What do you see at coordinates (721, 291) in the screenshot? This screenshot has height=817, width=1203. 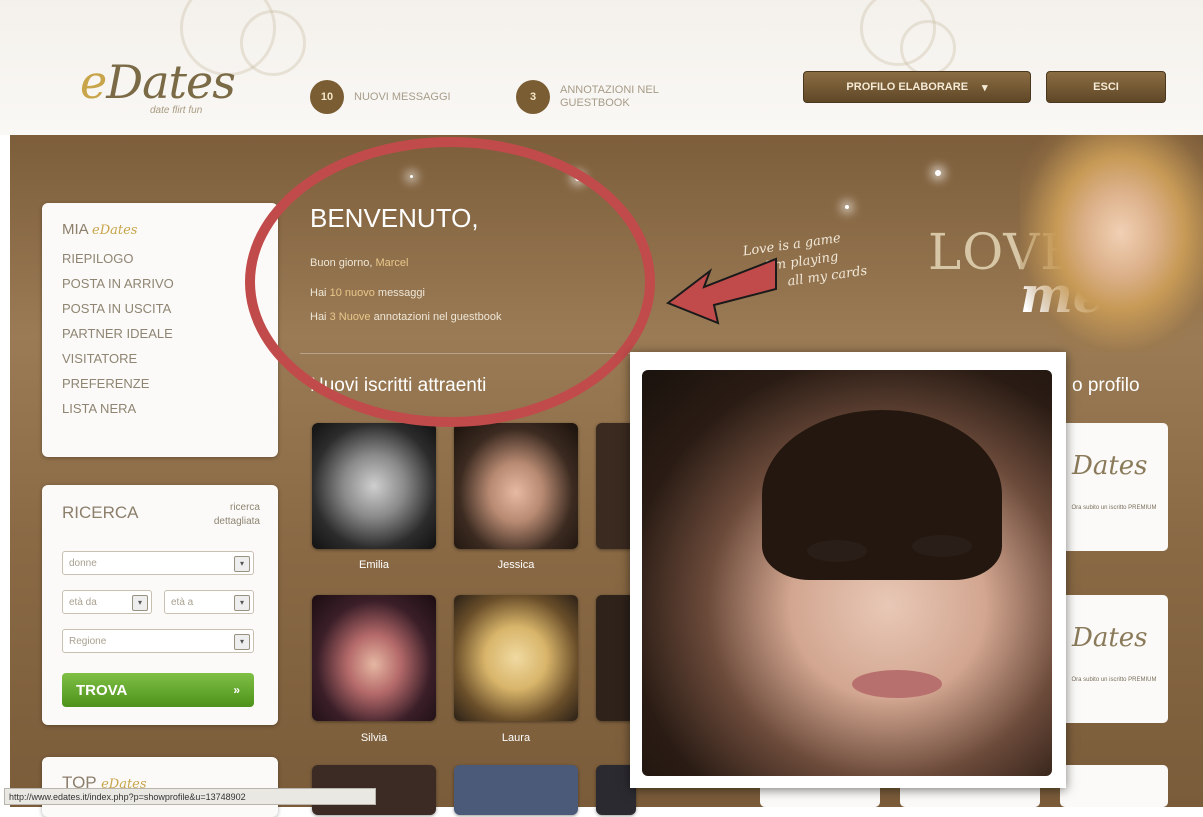 I see `annotation-arrow-icon` at bounding box center [721, 291].